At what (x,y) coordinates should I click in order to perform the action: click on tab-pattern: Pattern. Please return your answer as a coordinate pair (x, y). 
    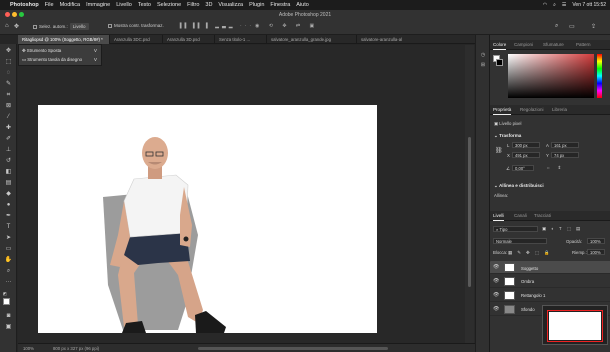
    Looking at the image, I should click on (583, 45).